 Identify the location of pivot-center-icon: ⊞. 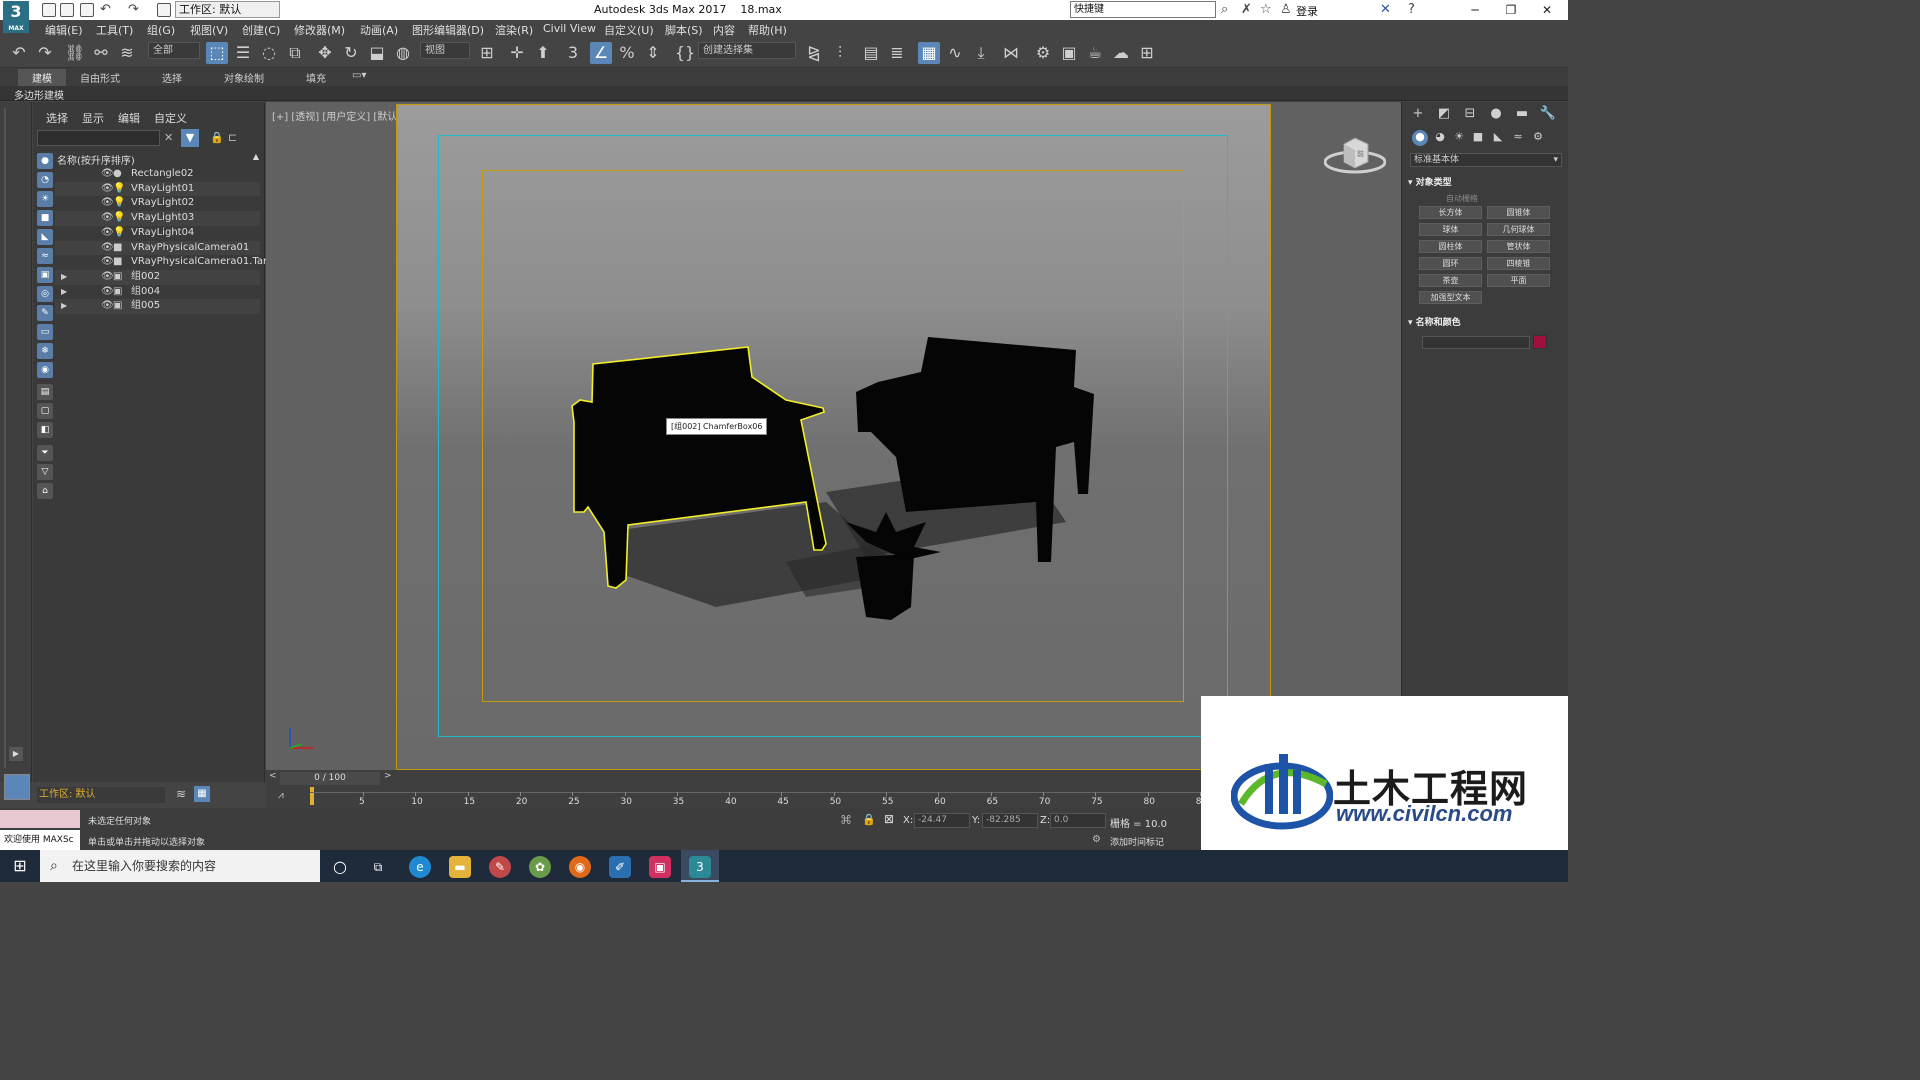
(487, 53).